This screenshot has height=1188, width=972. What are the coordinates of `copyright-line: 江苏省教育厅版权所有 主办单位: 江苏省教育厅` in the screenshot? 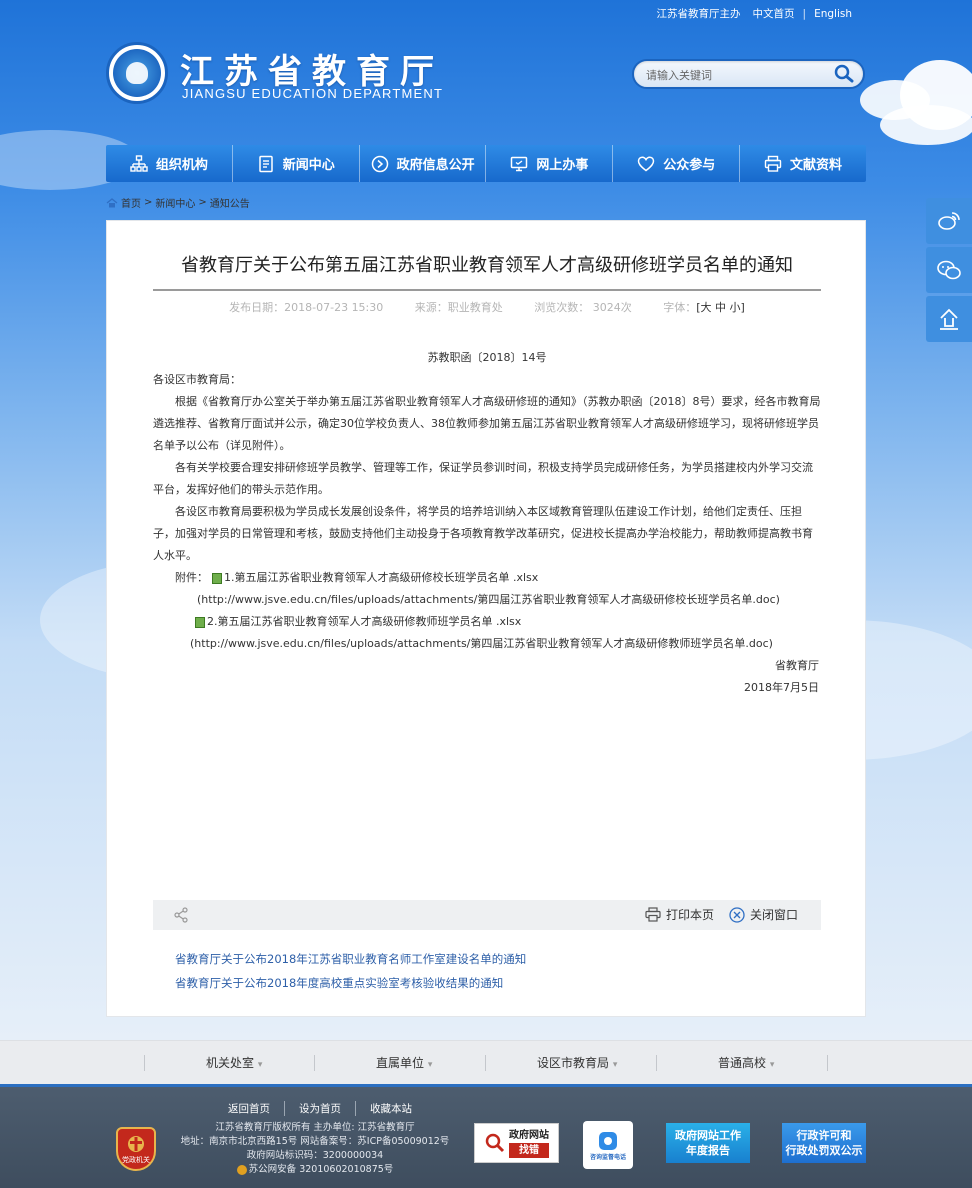 It's located at (315, 1127).